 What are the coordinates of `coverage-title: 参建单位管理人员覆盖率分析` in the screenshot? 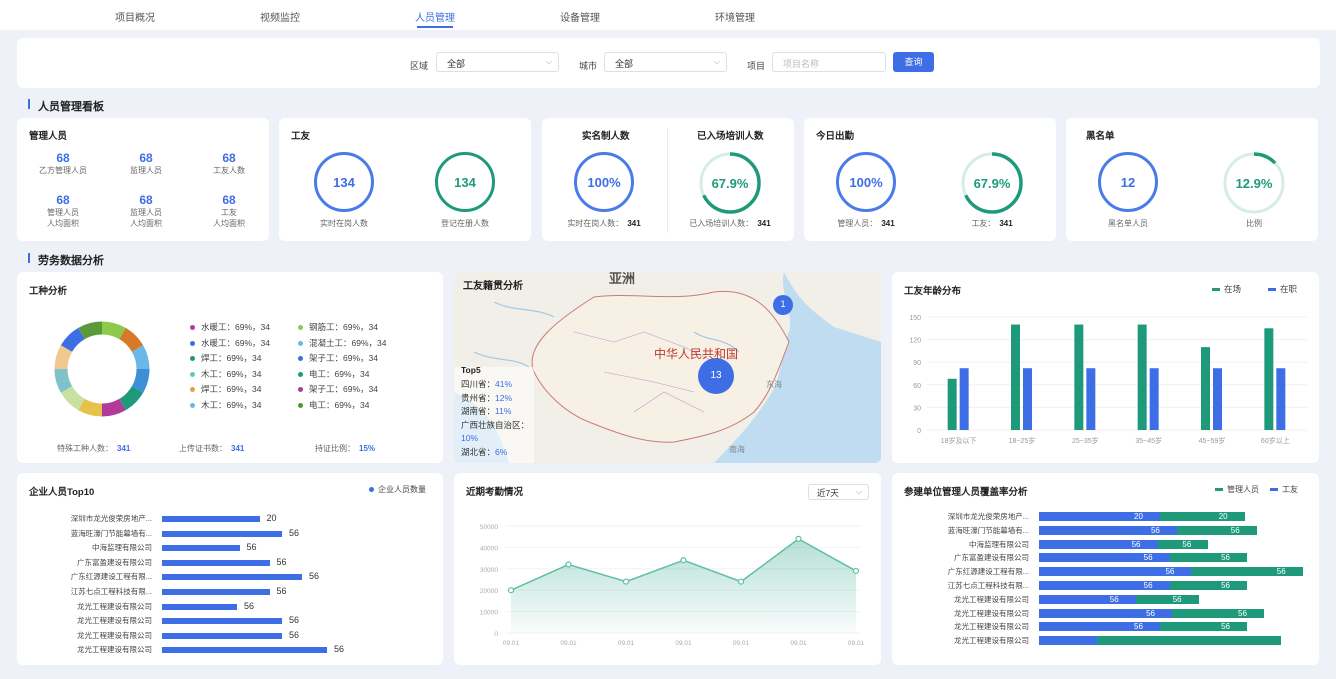 It's located at (966, 492).